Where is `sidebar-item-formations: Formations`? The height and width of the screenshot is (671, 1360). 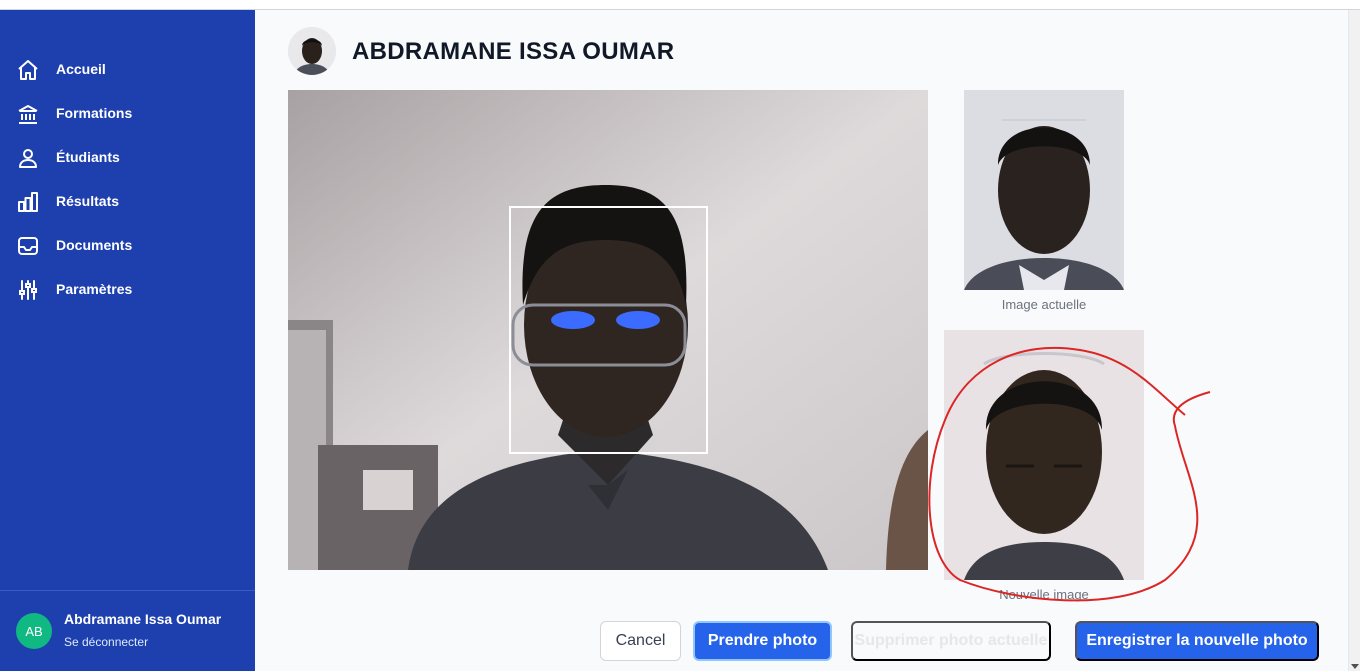
sidebar-item-formations: Formations is located at coordinates (127, 114).